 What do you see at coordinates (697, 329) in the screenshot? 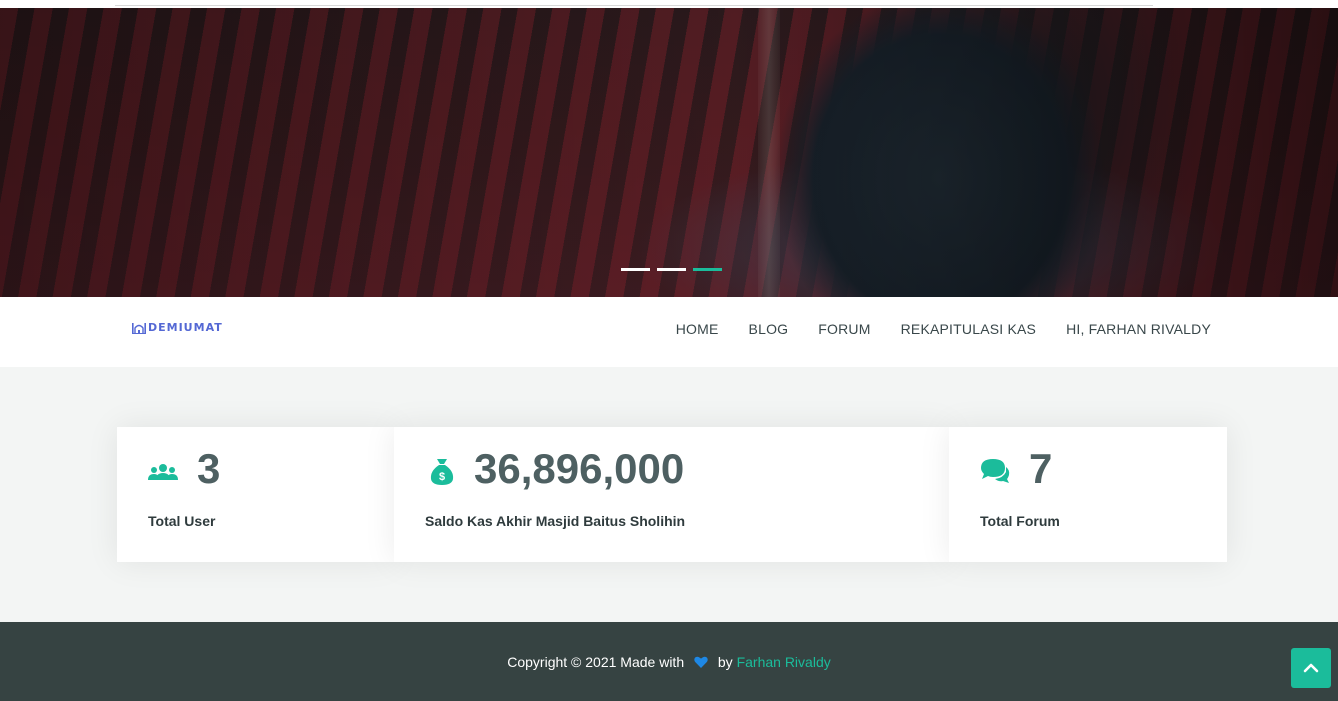
I see `nav-home: HOME` at bounding box center [697, 329].